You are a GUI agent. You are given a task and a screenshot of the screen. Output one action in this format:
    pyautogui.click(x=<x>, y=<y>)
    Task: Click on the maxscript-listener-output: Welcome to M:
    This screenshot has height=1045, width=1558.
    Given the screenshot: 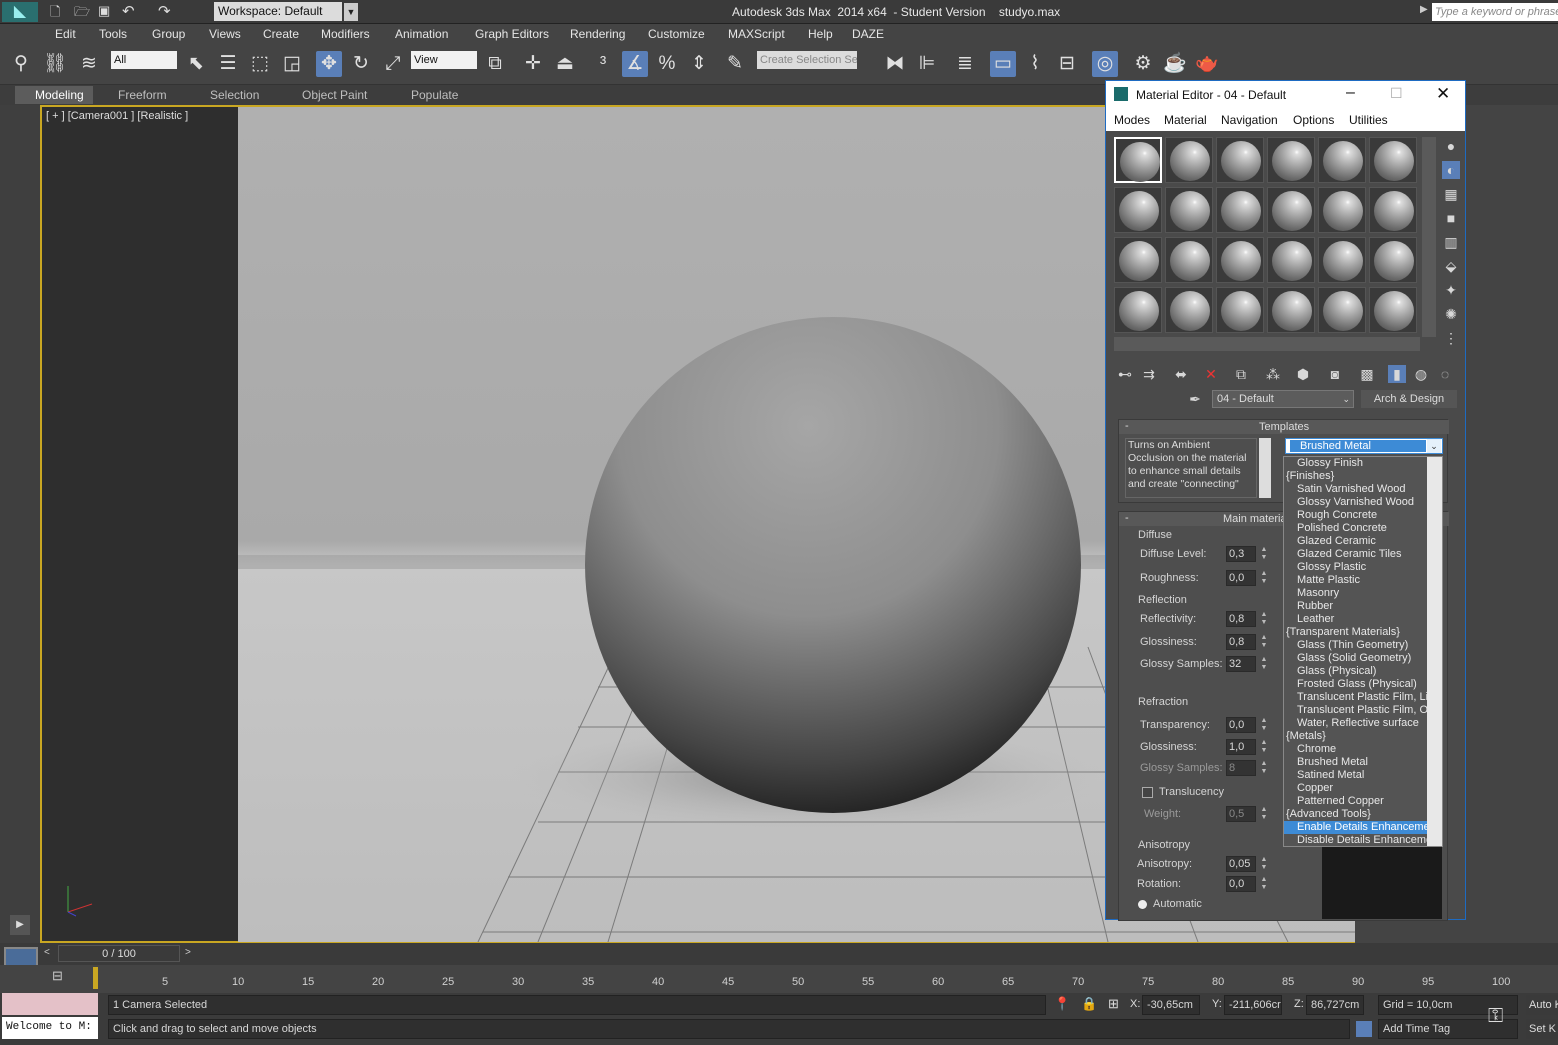 What is the action you would take?
    pyautogui.click(x=50, y=1028)
    